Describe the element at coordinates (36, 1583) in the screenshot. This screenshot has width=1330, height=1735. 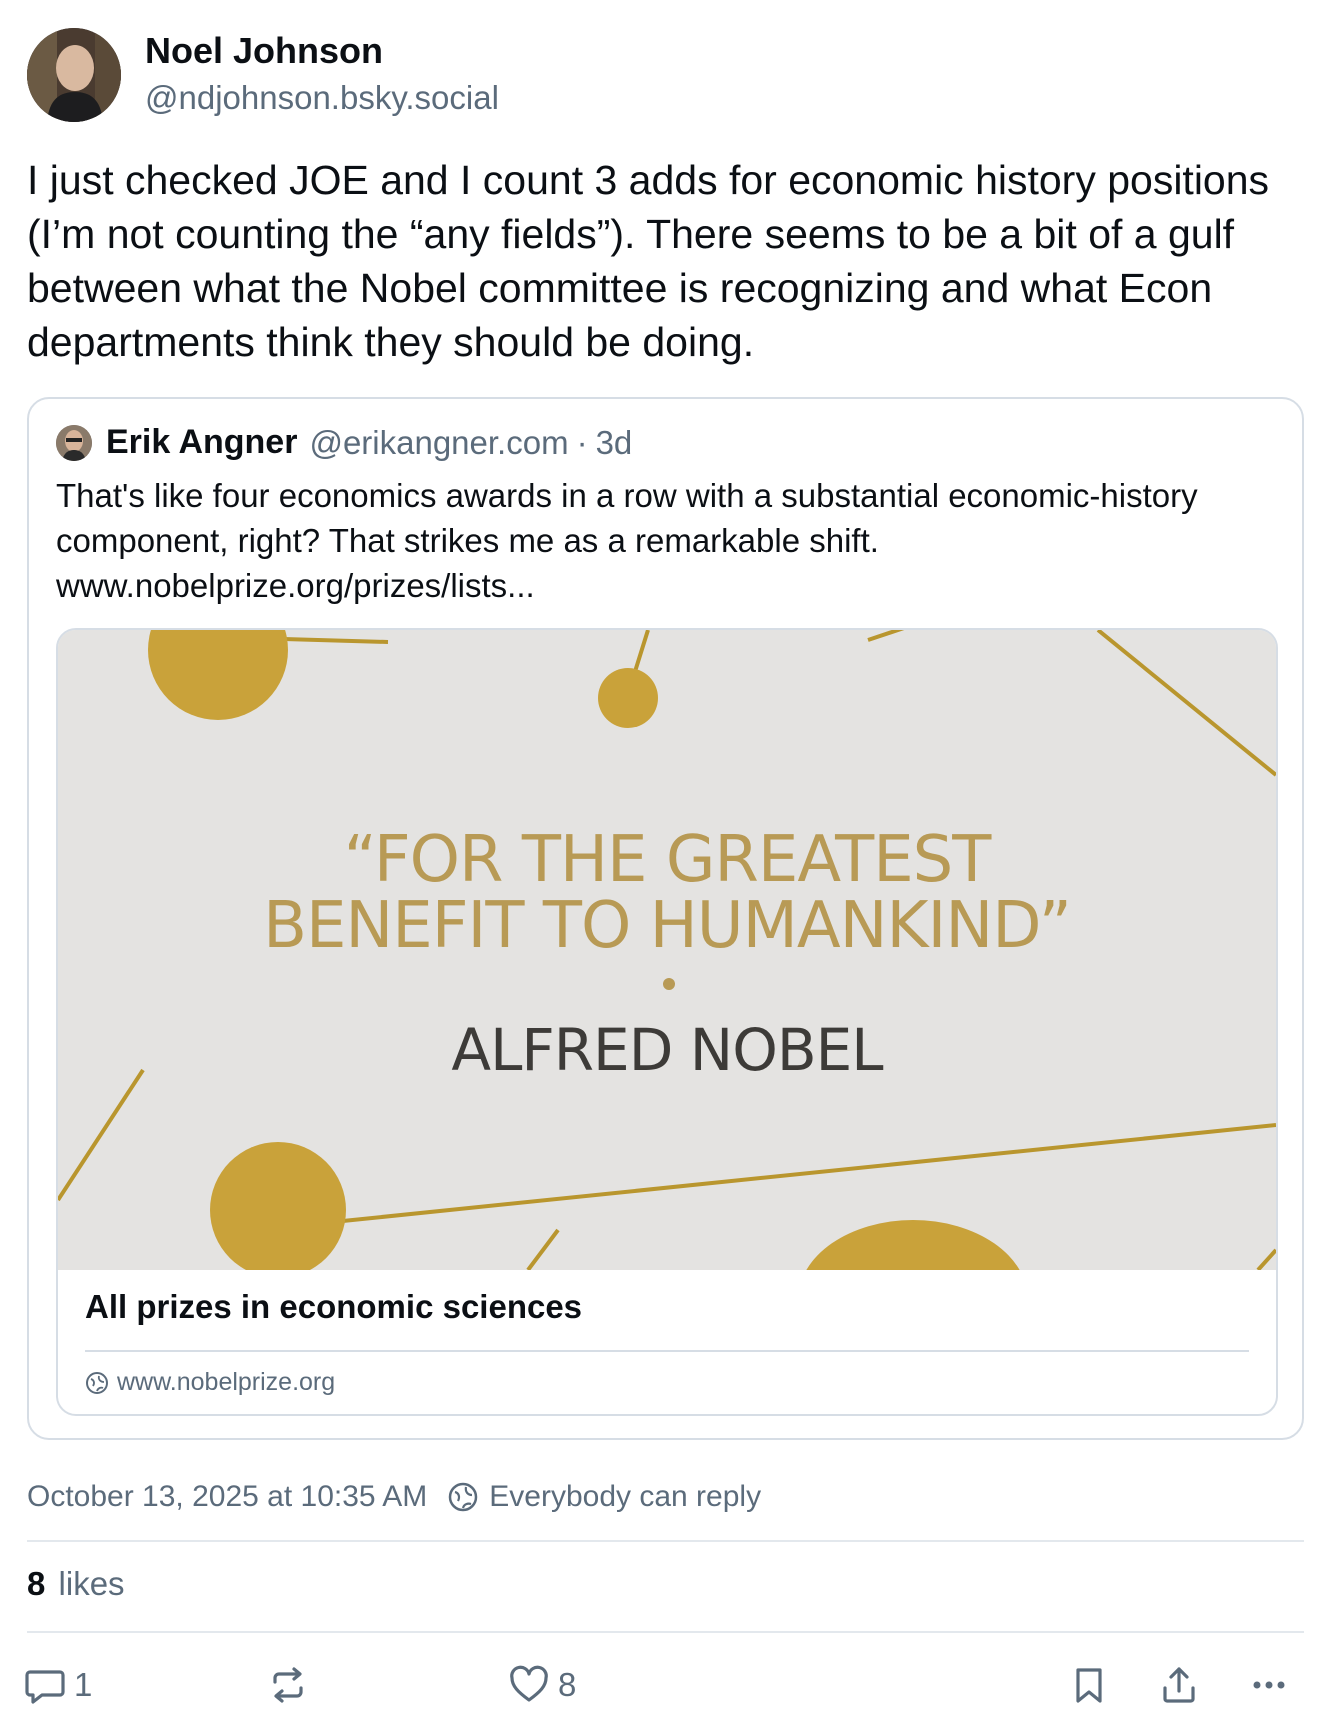
I see `likes-count: 8` at that location.